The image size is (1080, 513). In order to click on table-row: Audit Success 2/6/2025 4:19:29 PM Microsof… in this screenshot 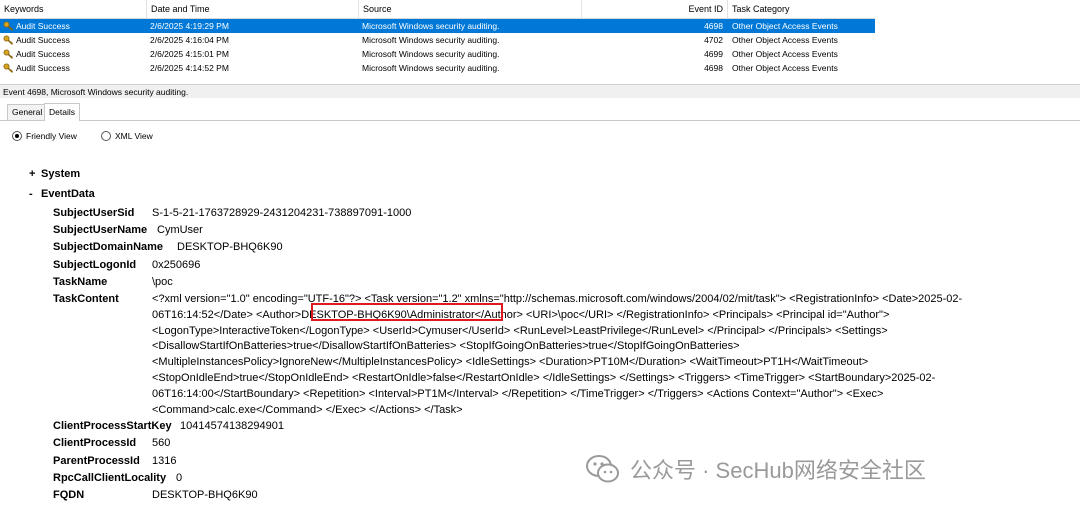, I will do `click(437, 26)`.